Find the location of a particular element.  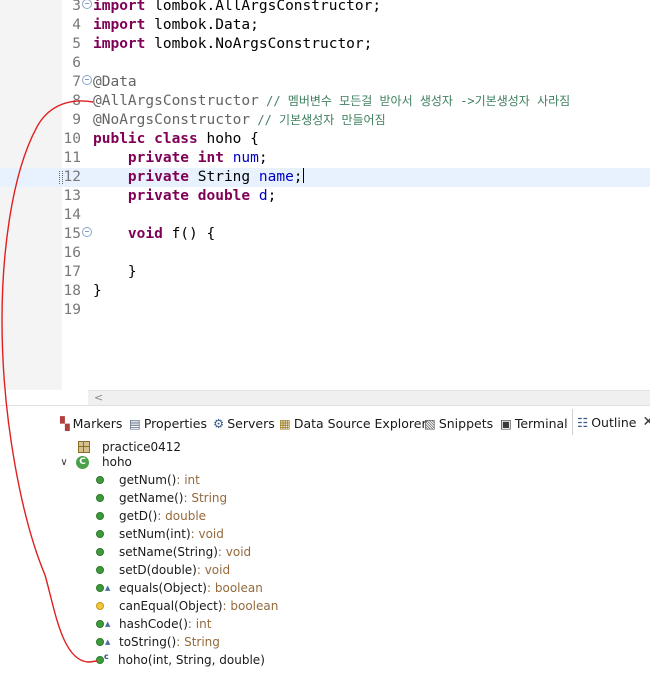

outline-member: c hoho(int, String, double) is located at coordinates (180, 660).